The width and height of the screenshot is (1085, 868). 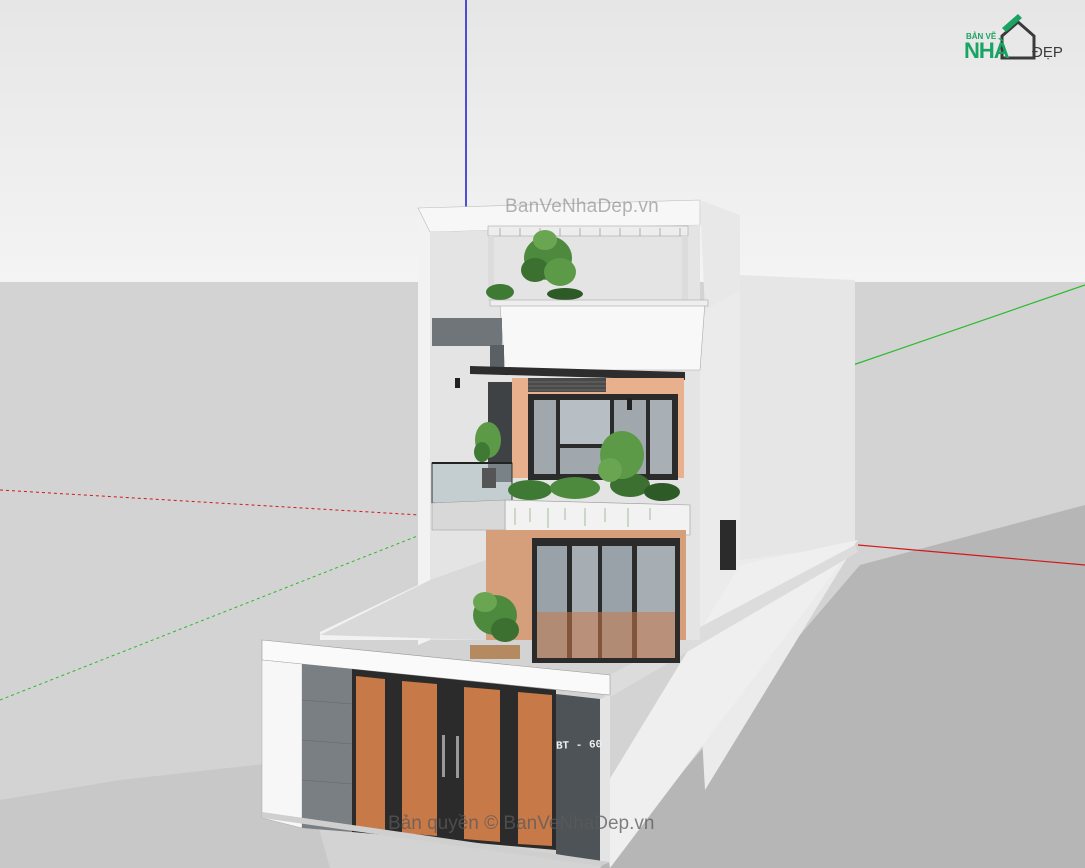 I want to click on wall-light-right, so click(x=629, y=404).